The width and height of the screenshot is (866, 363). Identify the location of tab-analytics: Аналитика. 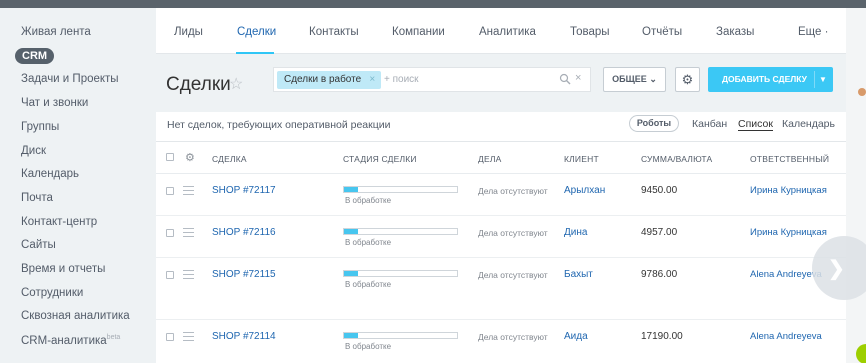
(507, 32).